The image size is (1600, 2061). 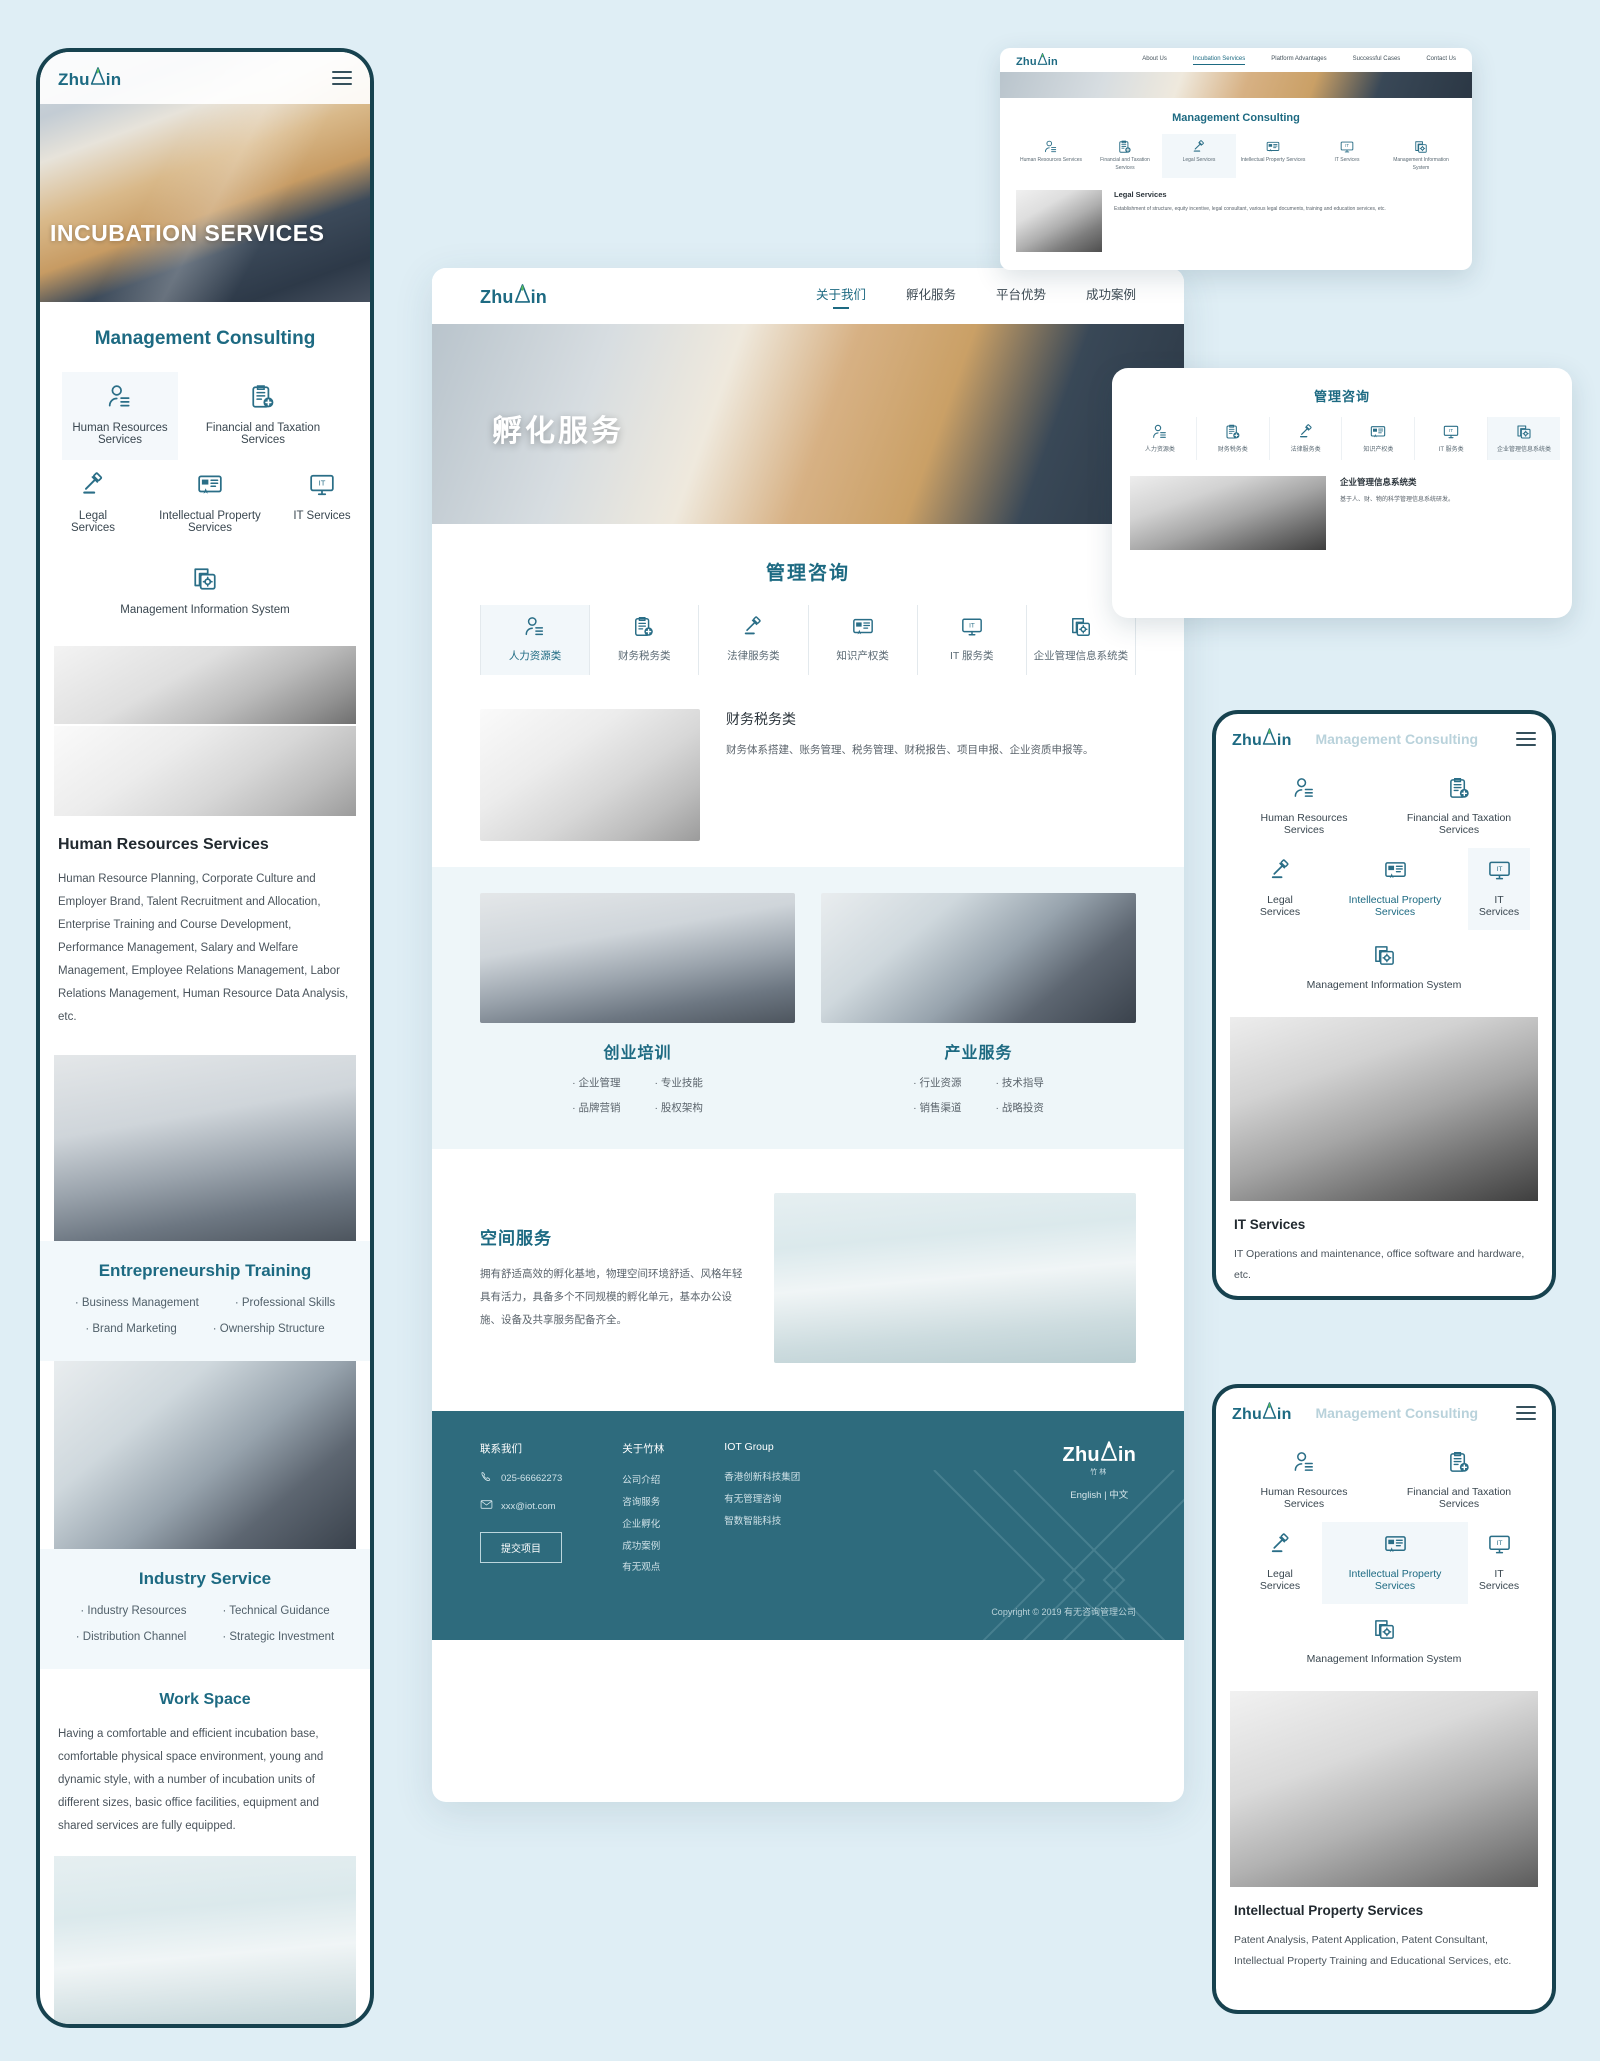 What do you see at coordinates (516, 1238) in the screenshot?
I see `space-title: 空间服务` at bounding box center [516, 1238].